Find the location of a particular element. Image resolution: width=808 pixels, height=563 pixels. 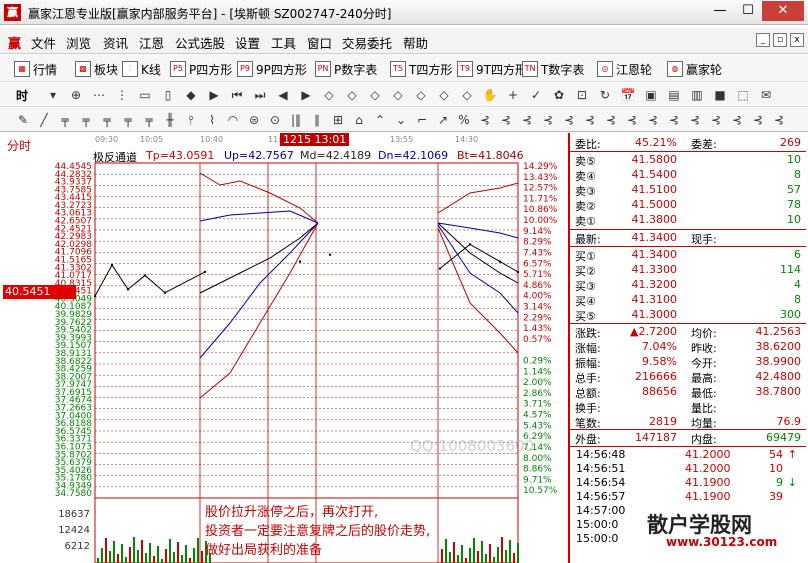

tool-button: ⏭ is located at coordinates (260, 95).